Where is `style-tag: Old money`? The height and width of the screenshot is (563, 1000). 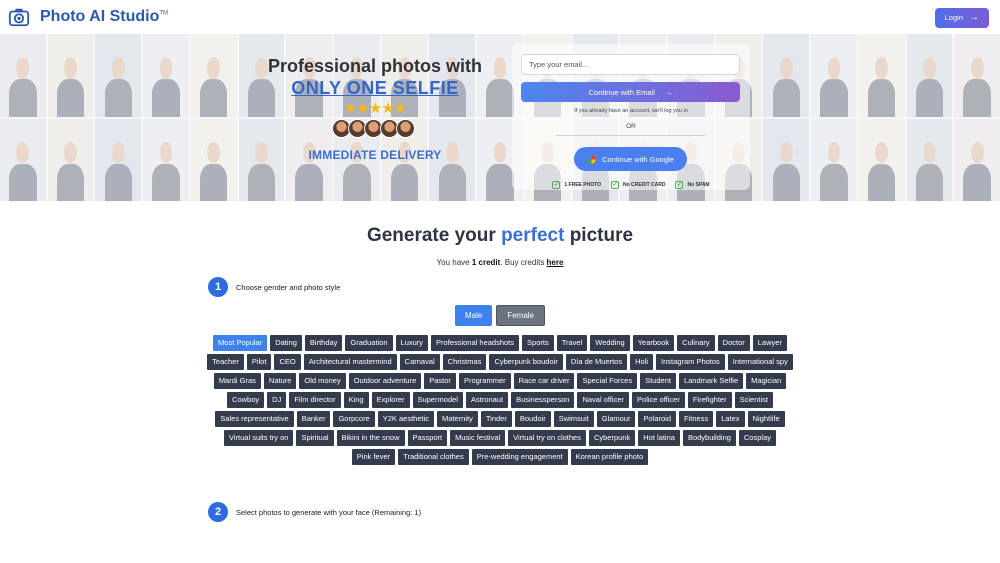
style-tag: Old money is located at coordinates (322, 381).